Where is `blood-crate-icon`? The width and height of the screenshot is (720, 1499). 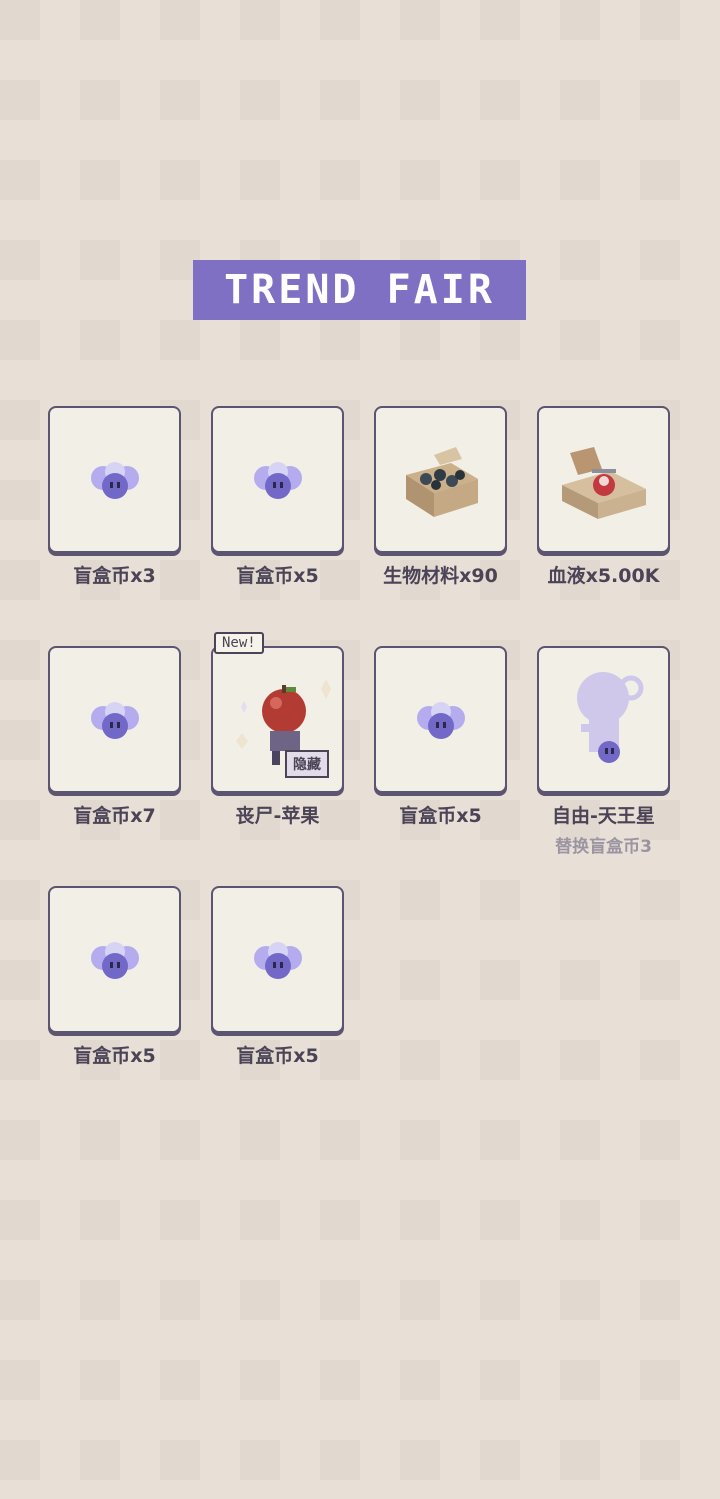 blood-crate-icon is located at coordinates (603, 482).